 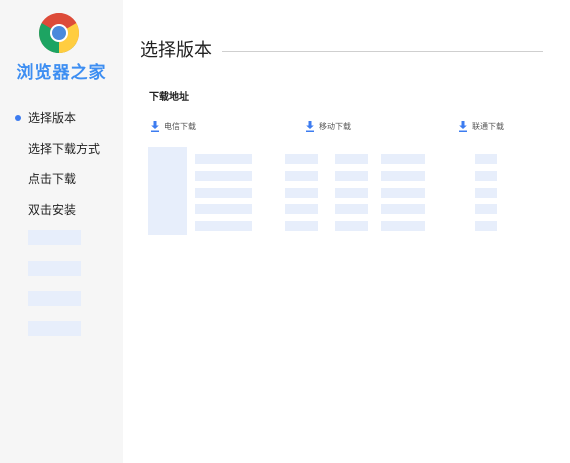 I want to click on sidebar-item-select-method: 选择下载方式, so click(x=61, y=149).